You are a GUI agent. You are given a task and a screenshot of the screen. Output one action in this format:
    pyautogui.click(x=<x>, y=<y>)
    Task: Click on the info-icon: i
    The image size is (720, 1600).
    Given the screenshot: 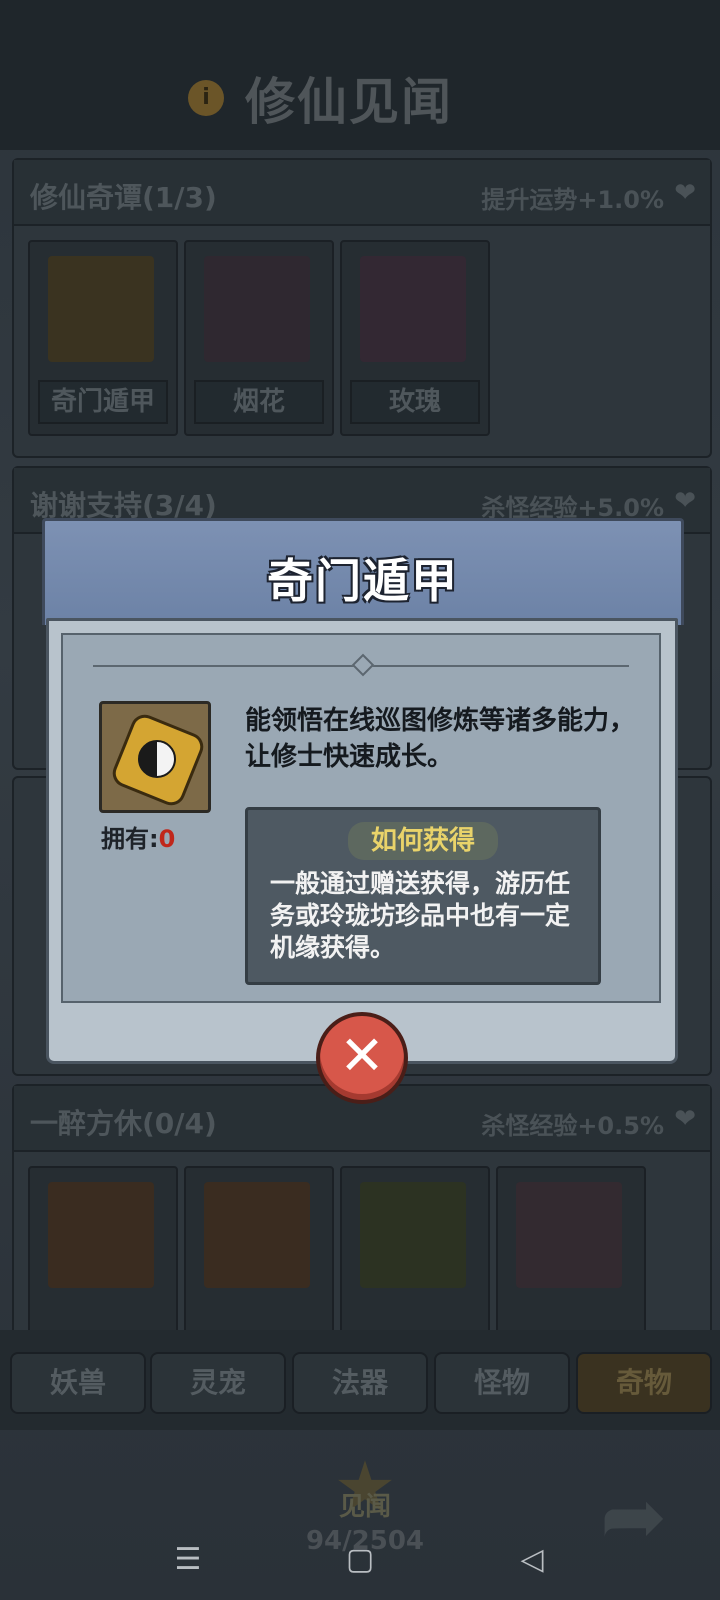 What is the action you would take?
    pyautogui.click(x=206, y=98)
    